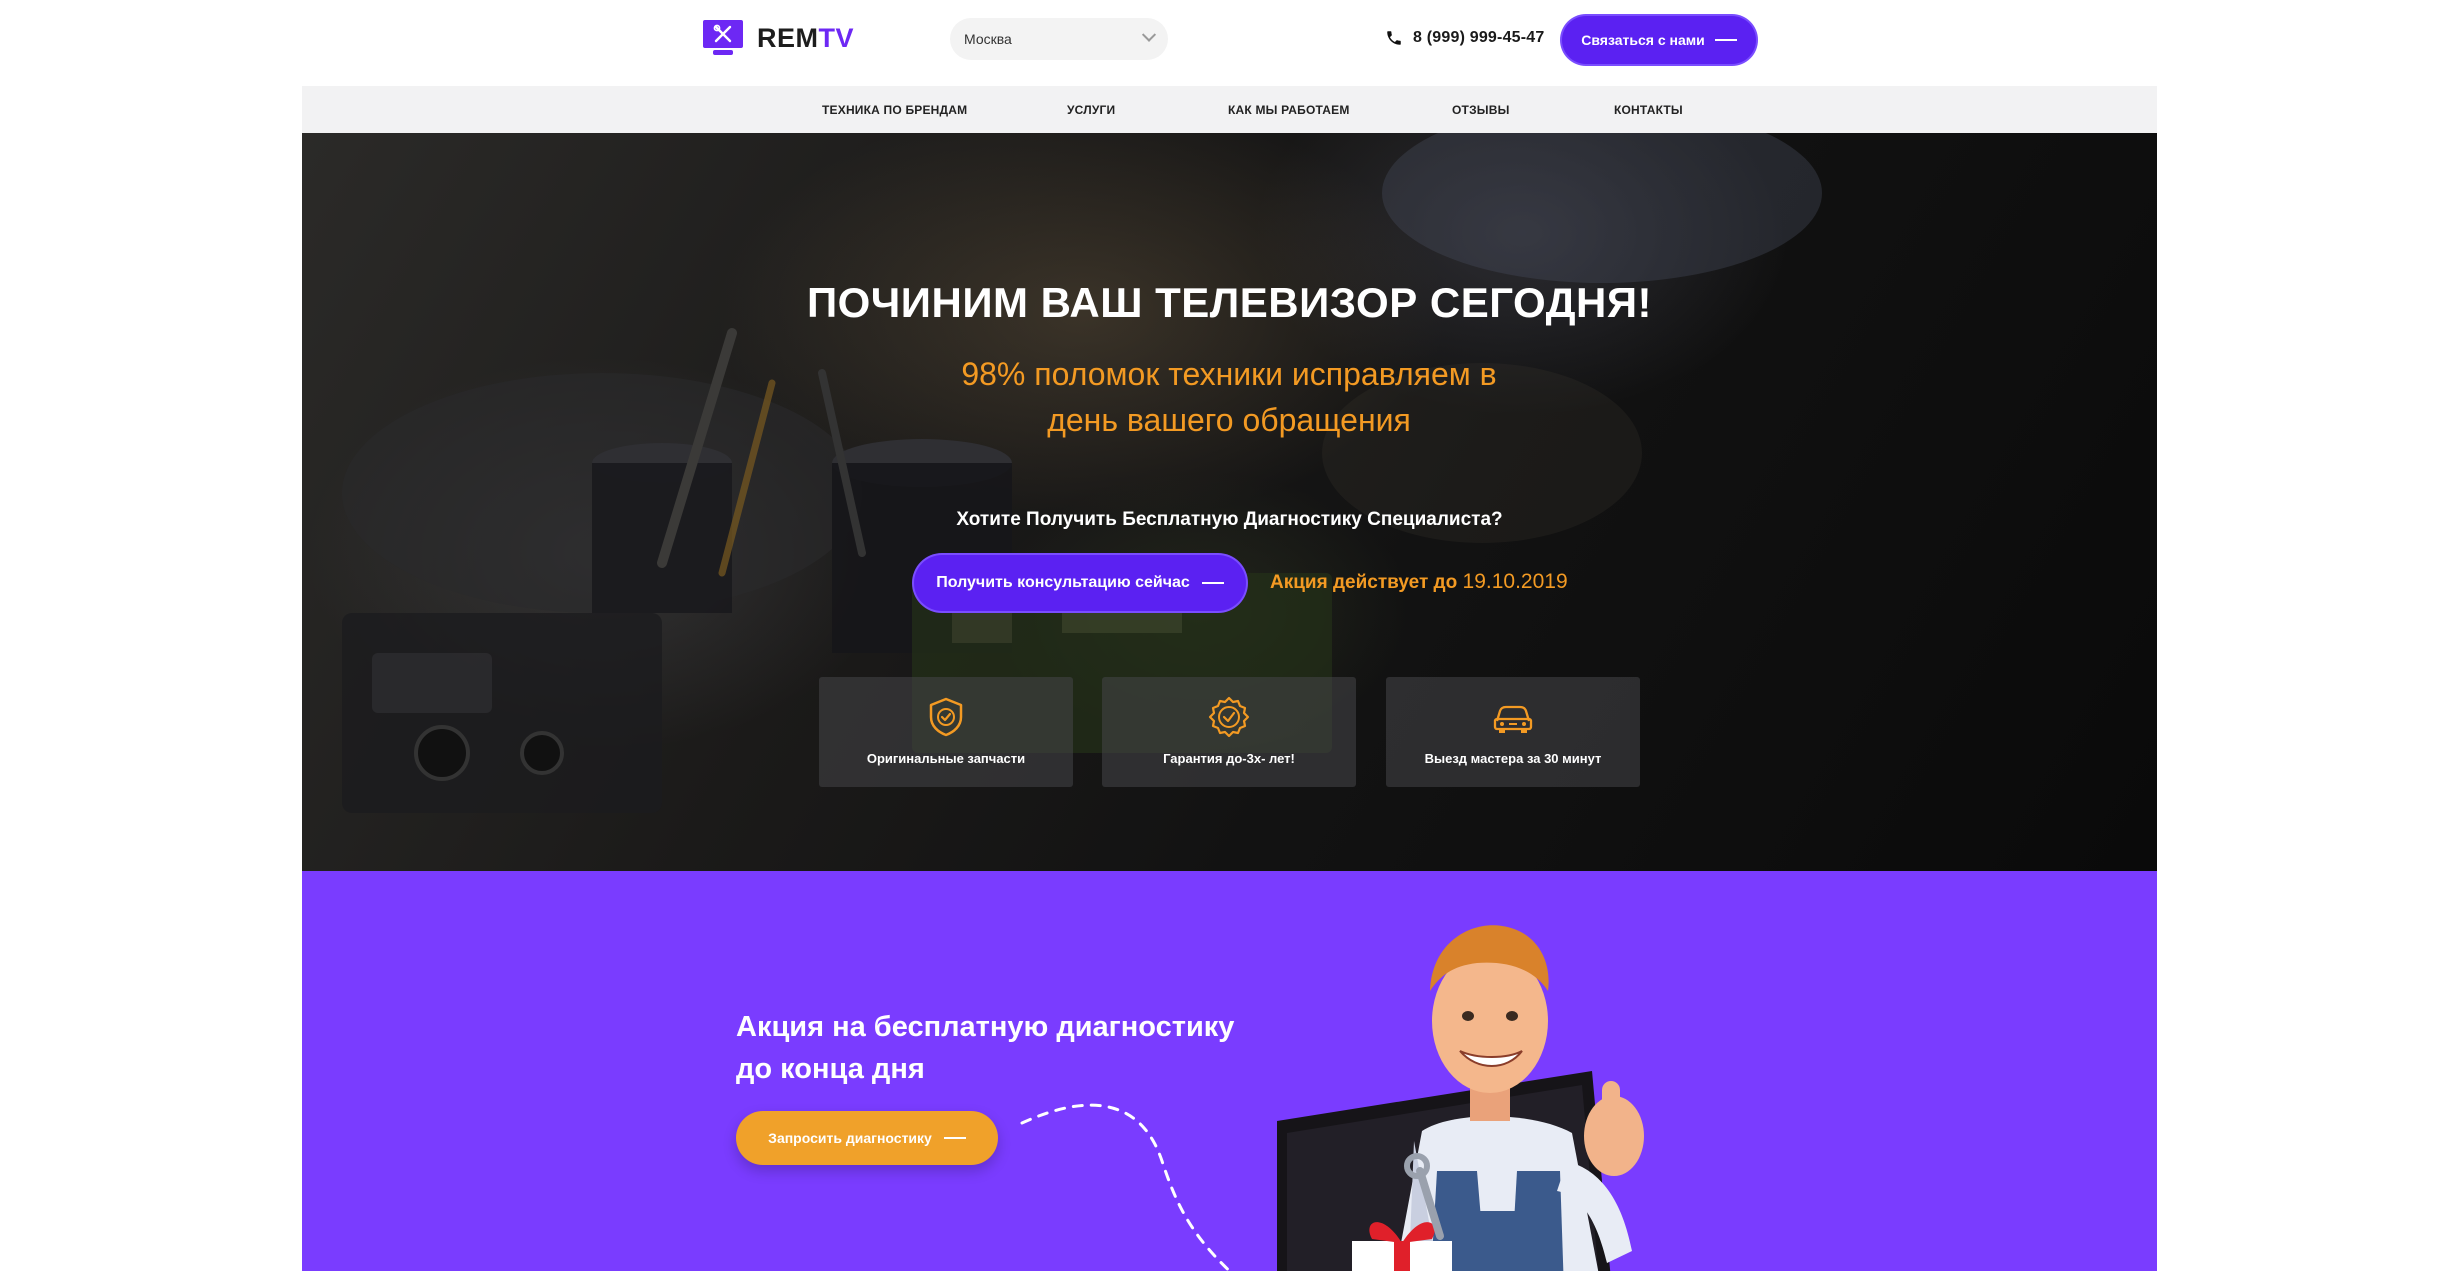  Describe the element at coordinates (1149, 34) in the screenshot. I see `chevron-down-icon` at that location.